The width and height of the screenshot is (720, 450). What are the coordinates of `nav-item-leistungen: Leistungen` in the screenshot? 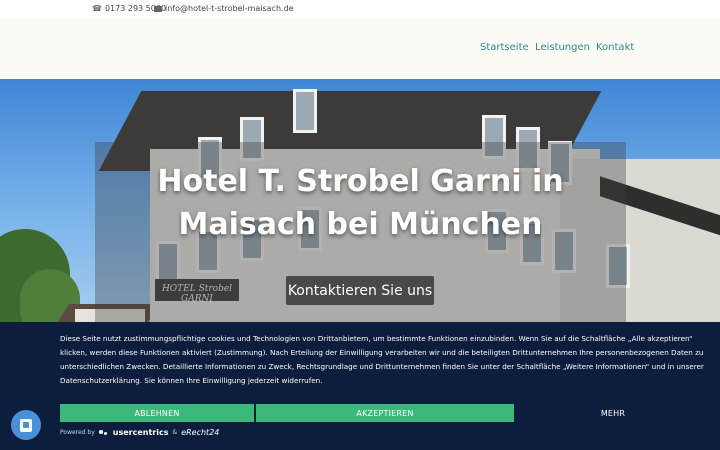 It's located at (562, 47).